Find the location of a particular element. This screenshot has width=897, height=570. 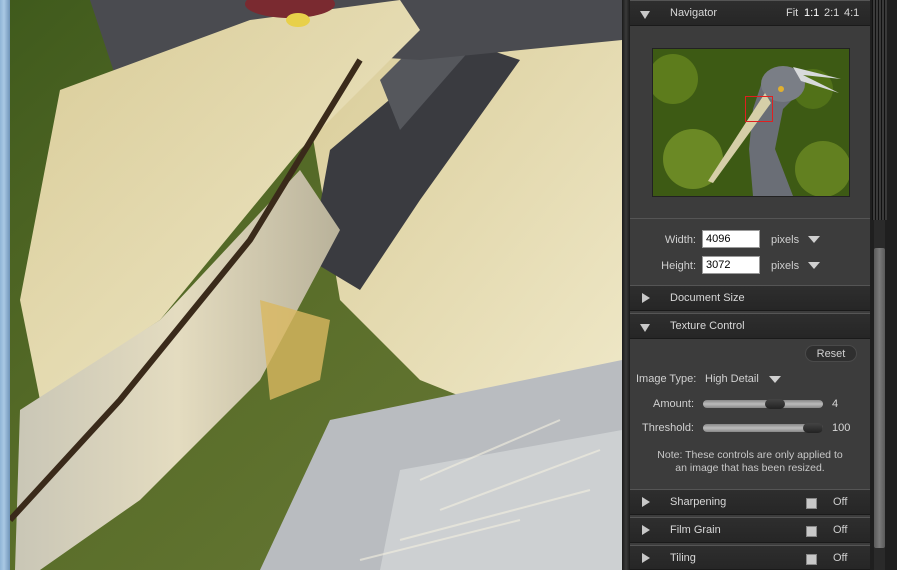

threshold-label: Threshold: is located at coordinates (668, 428).